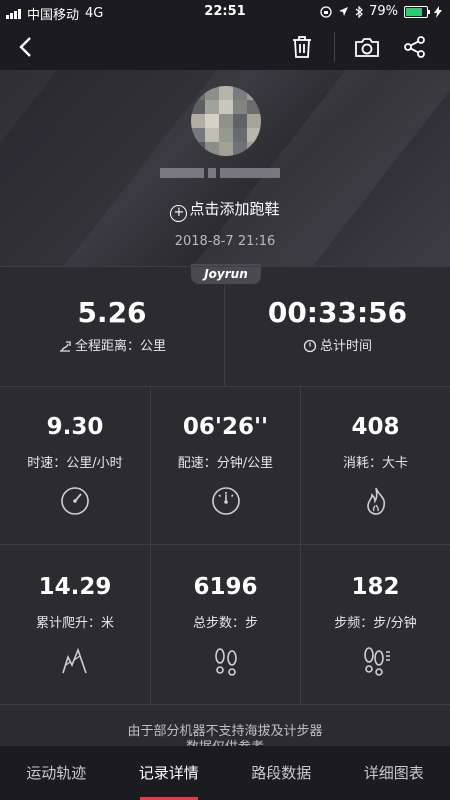  I want to click on route-icon, so click(65, 346).